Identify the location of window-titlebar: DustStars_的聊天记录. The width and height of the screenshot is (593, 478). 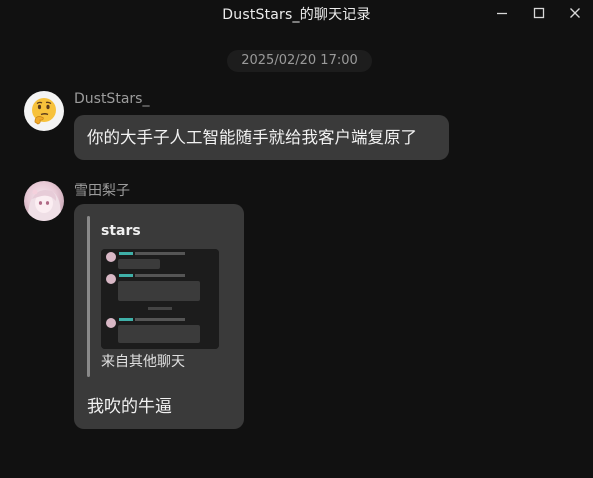
(296, 14).